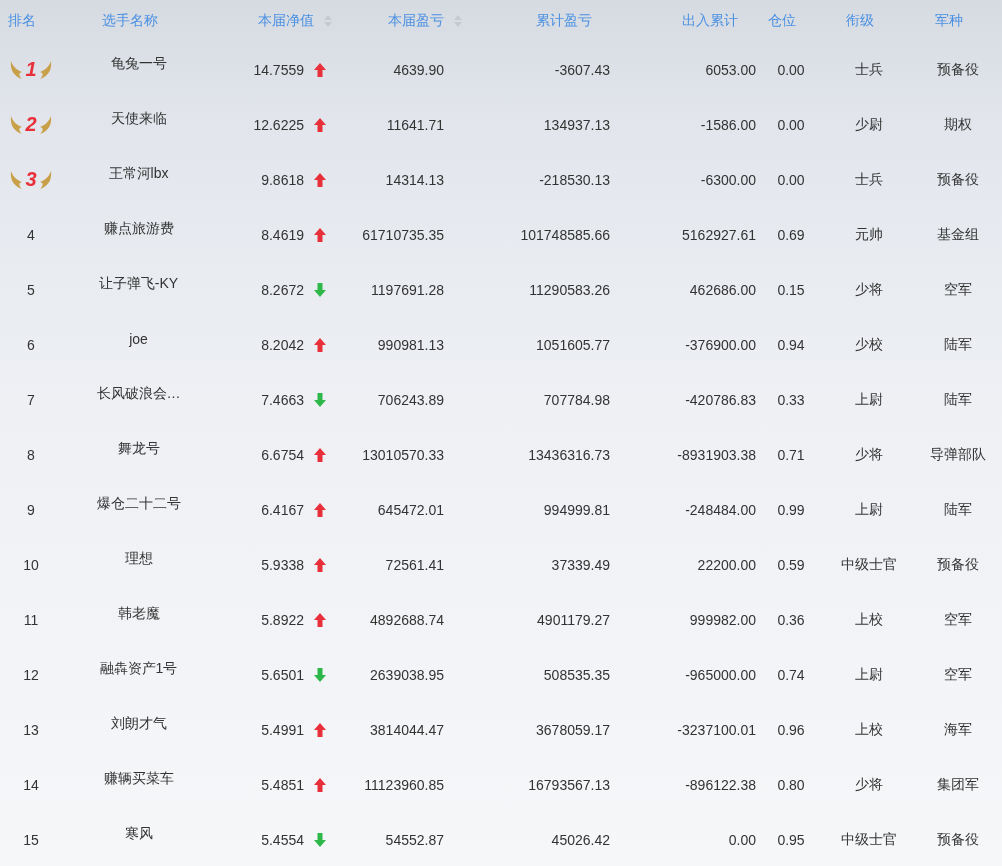  Describe the element at coordinates (138, 558) in the screenshot. I see `player-name: 理想` at that location.